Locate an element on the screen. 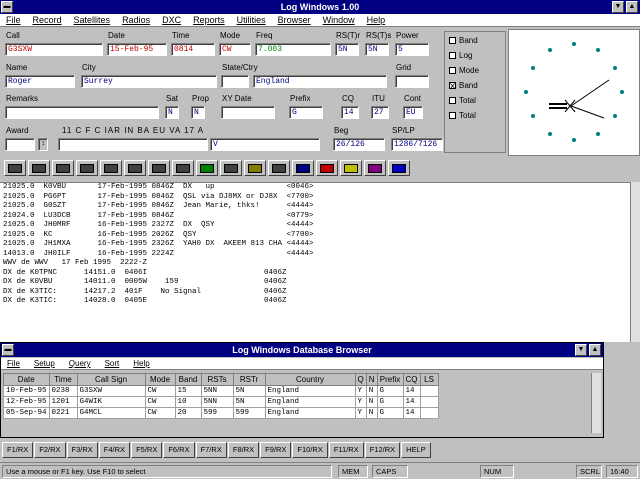 The image size is (640, 479). fkey-button: F6/RX is located at coordinates (179, 450).